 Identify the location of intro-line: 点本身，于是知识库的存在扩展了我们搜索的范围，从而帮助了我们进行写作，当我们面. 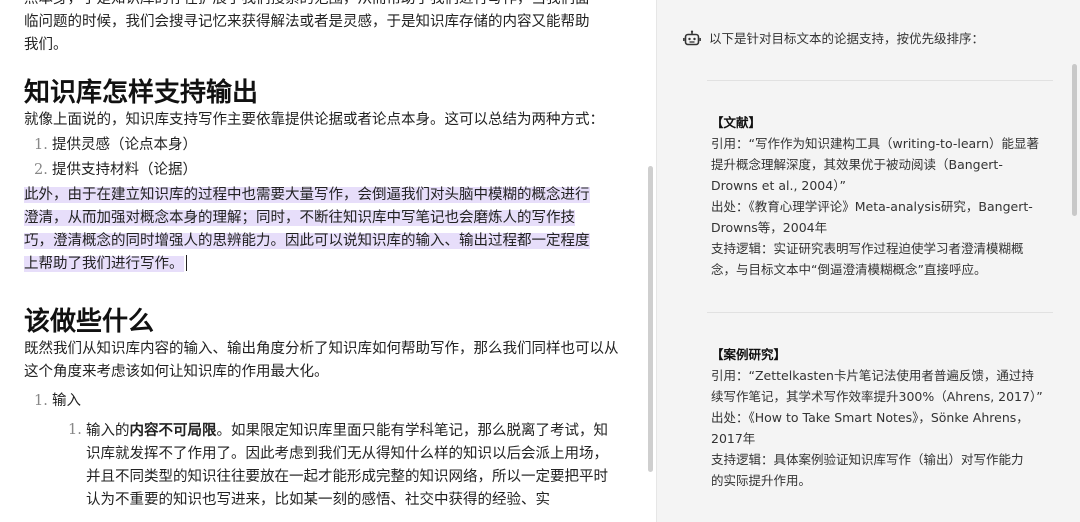
(322, 5).